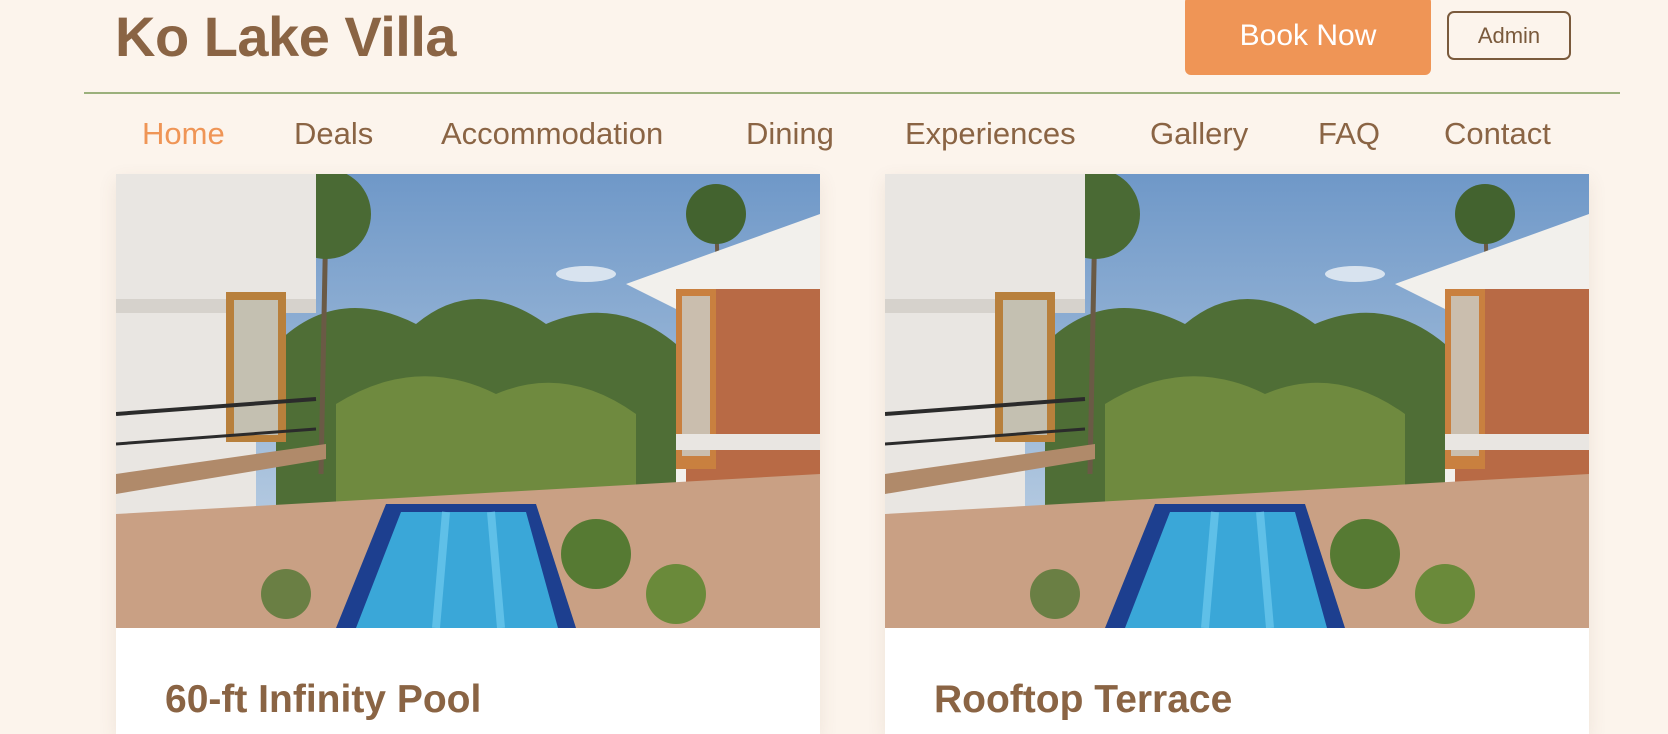  What do you see at coordinates (1199, 134) in the screenshot?
I see `nav-gallery: Gallery` at bounding box center [1199, 134].